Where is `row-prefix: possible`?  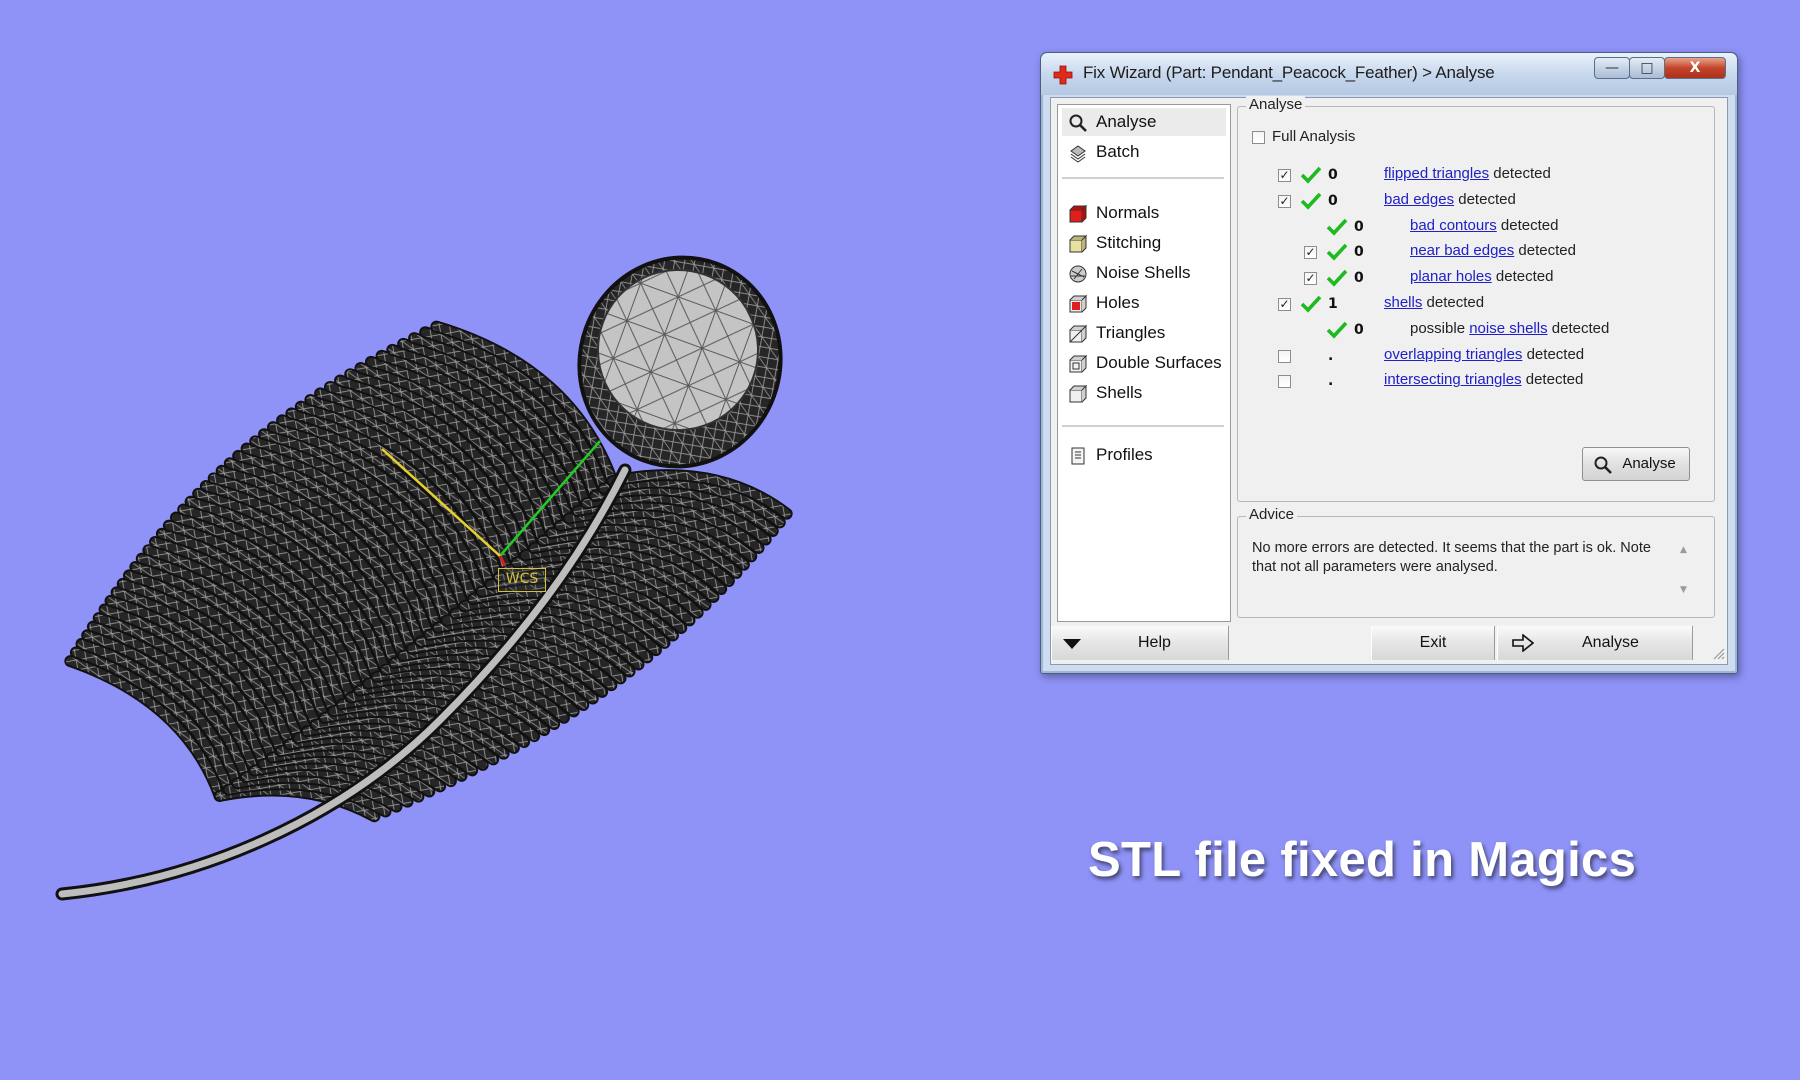
row-prefix: possible is located at coordinates (1440, 328).